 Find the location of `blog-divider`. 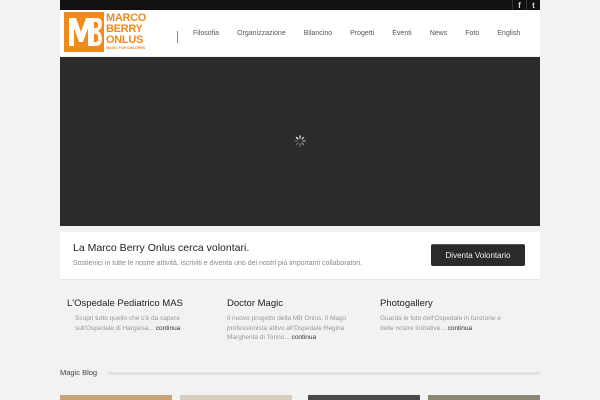

blog-divider is located at coordinates (324, 373).